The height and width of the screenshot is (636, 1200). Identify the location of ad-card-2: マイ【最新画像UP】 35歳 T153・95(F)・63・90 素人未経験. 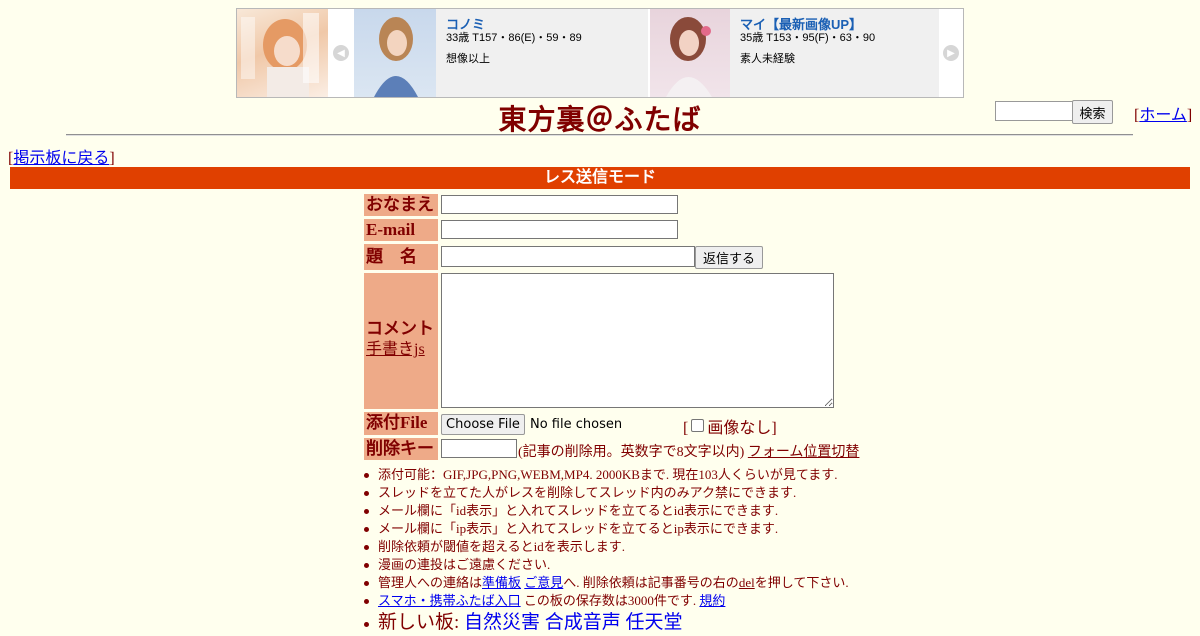
(834, 53).